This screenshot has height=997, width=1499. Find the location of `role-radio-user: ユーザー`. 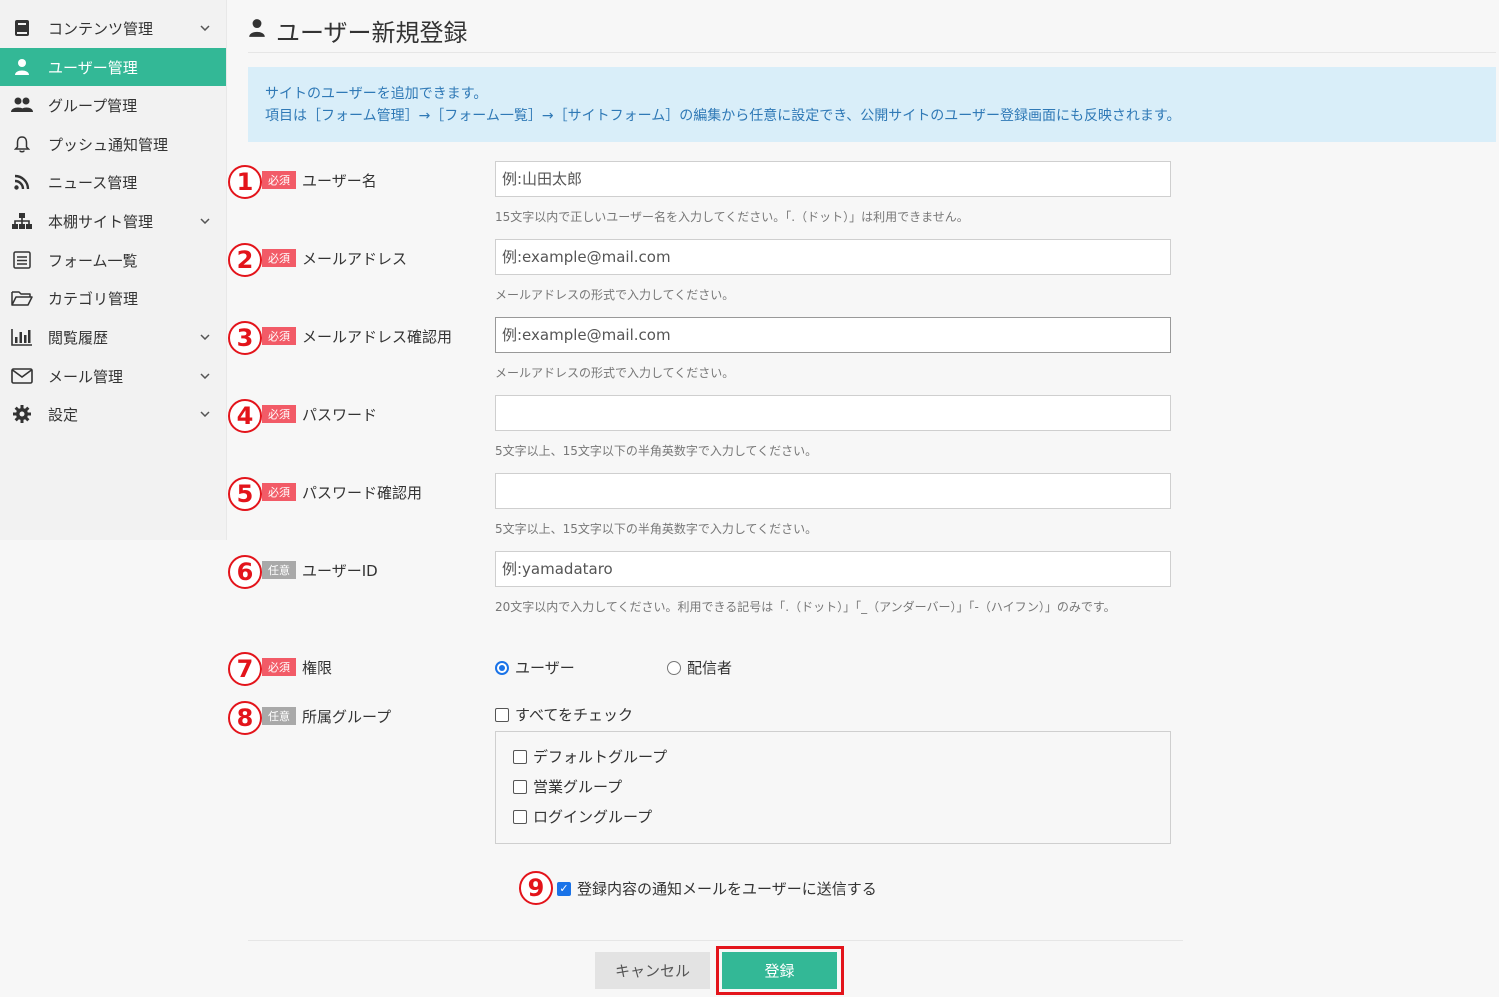

role-radio-user: ユーザー is located at coordinates (535, 667).